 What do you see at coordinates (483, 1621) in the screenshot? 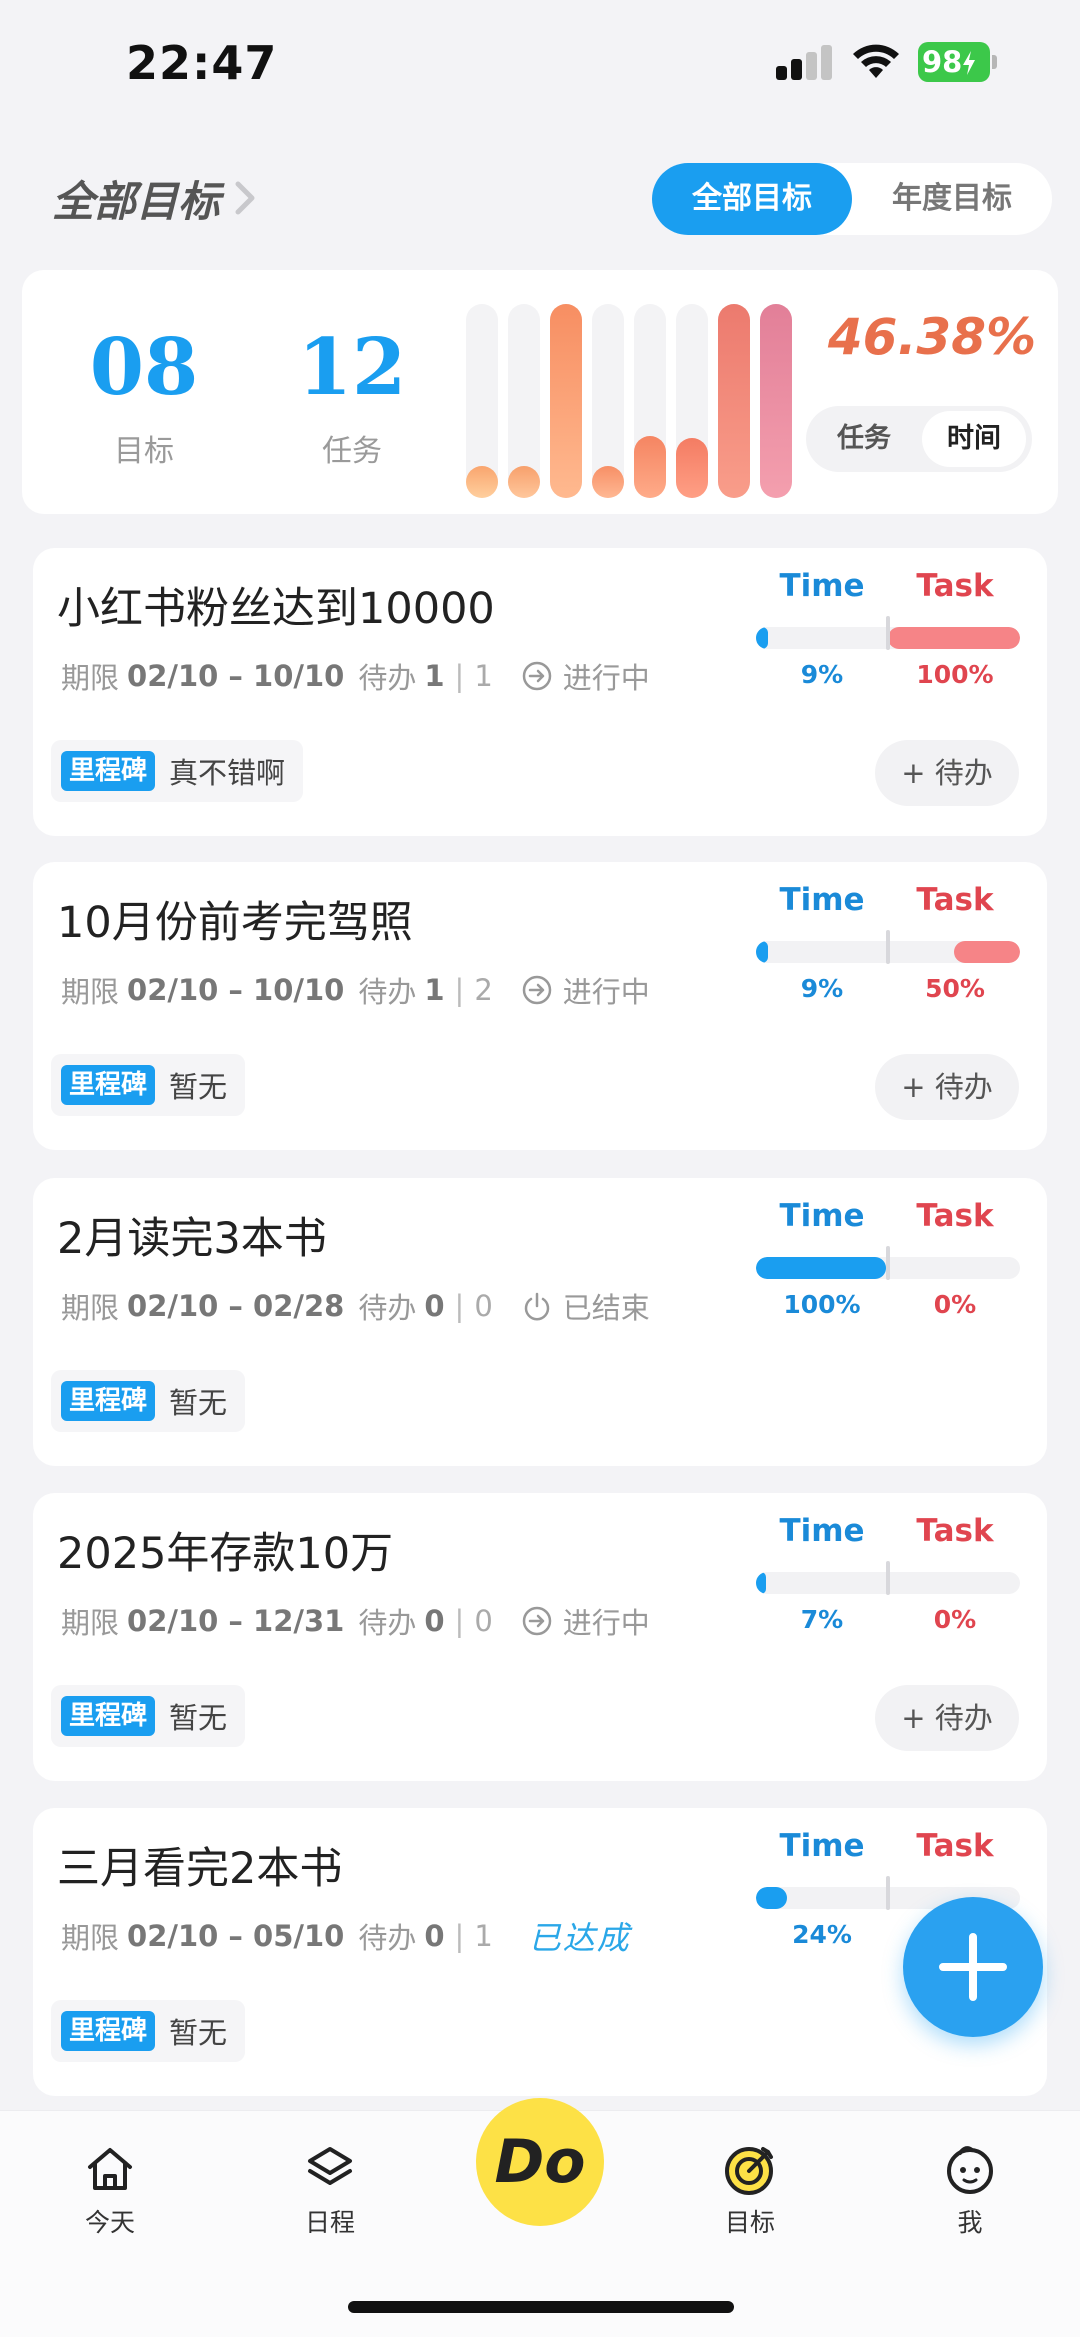
I see `todo-total-count: 0` at bounding box center [483, 1621].